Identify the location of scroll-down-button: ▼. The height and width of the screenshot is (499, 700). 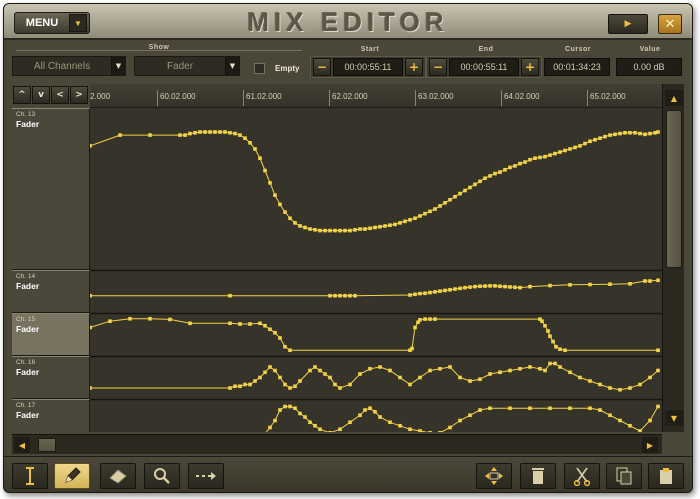
(674, 418).